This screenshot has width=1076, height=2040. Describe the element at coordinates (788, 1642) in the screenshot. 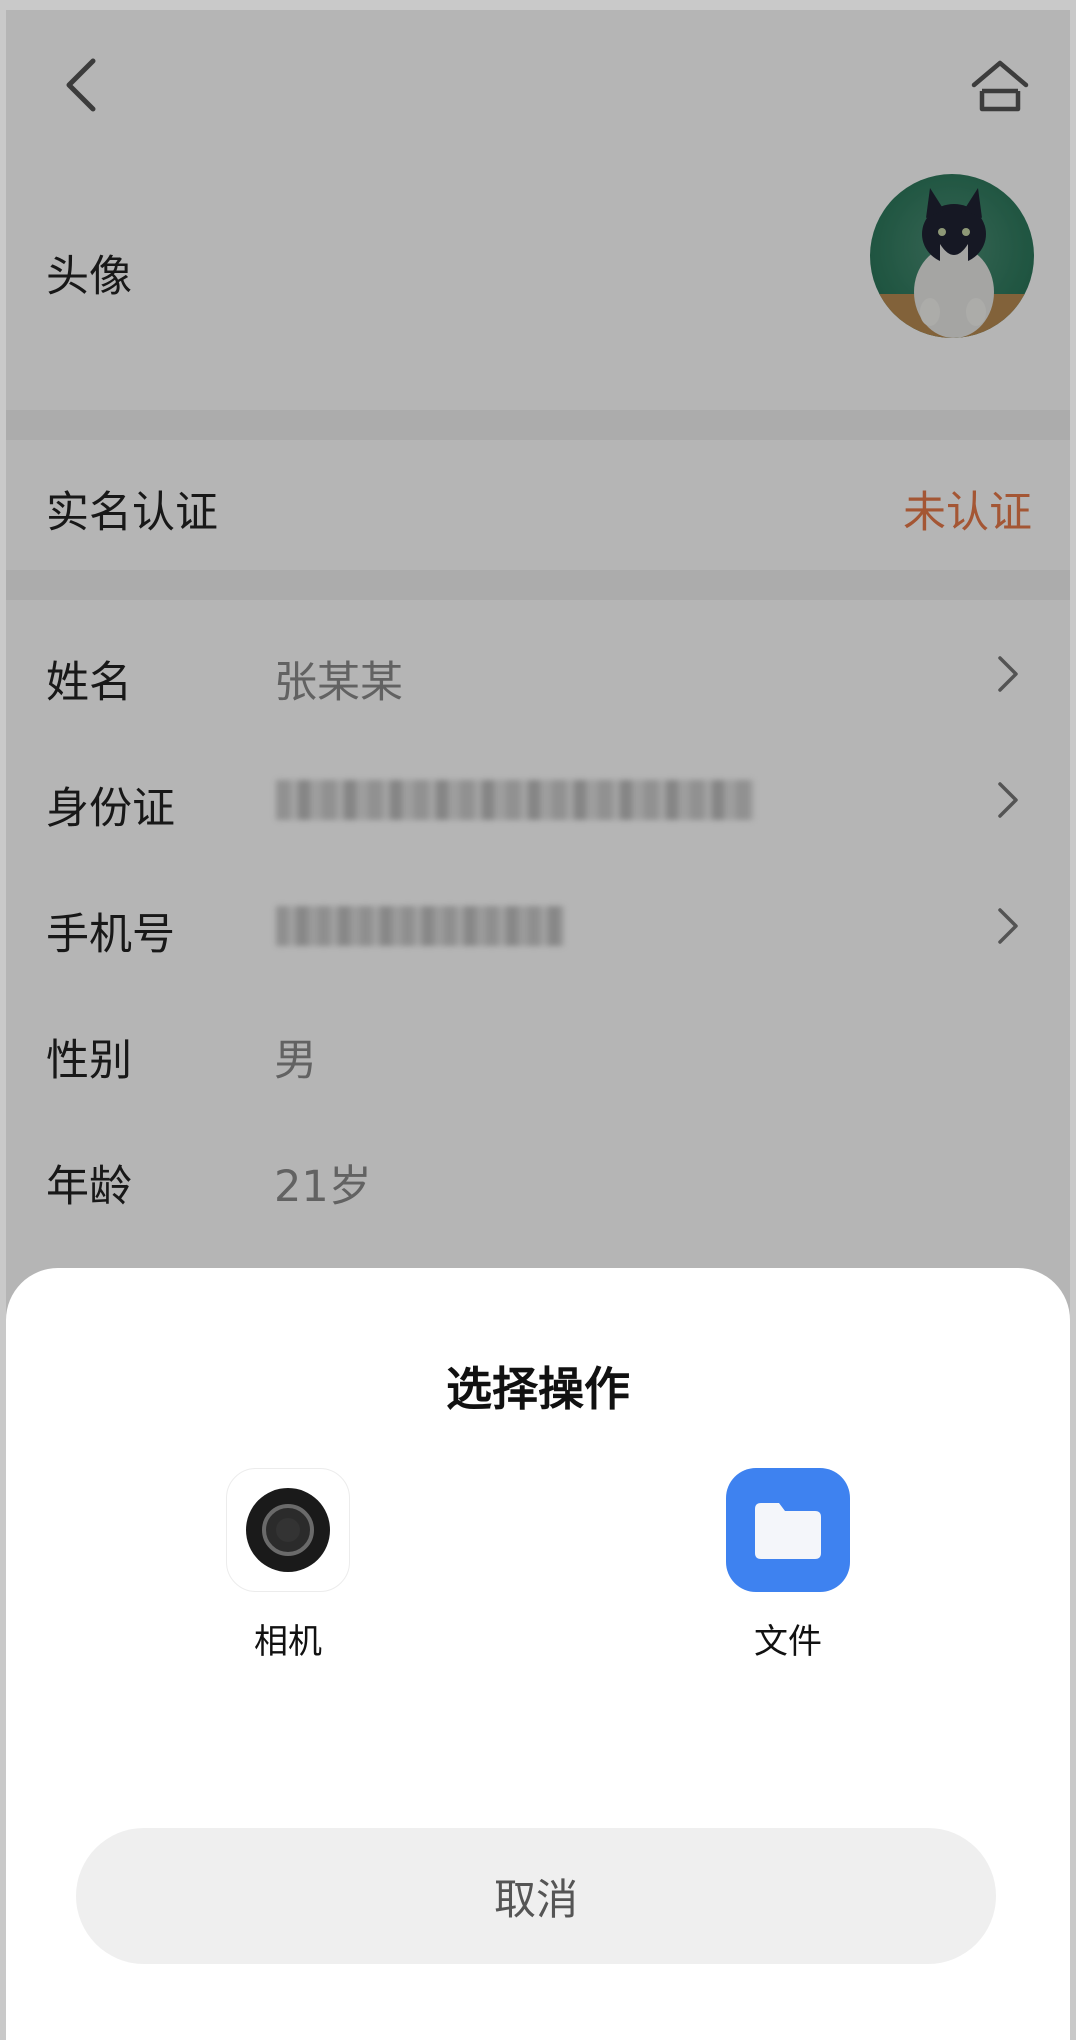

I see `files-option-label: 文件` at that location.